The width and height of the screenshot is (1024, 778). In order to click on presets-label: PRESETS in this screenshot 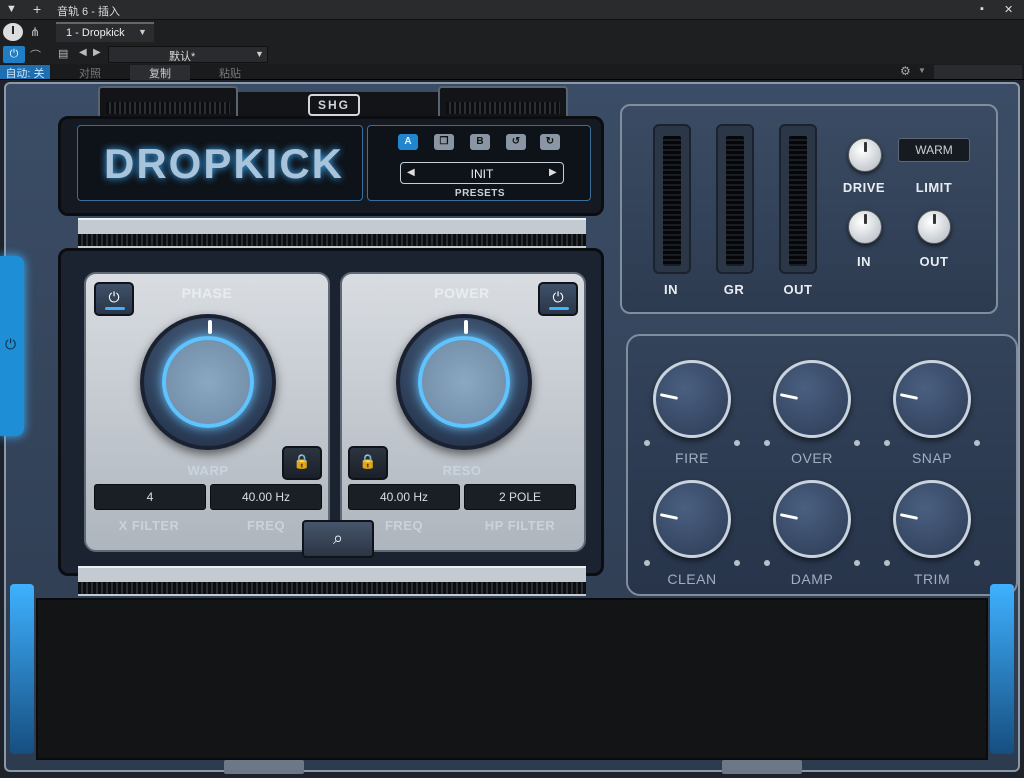, I will do `click(480, 193)`.